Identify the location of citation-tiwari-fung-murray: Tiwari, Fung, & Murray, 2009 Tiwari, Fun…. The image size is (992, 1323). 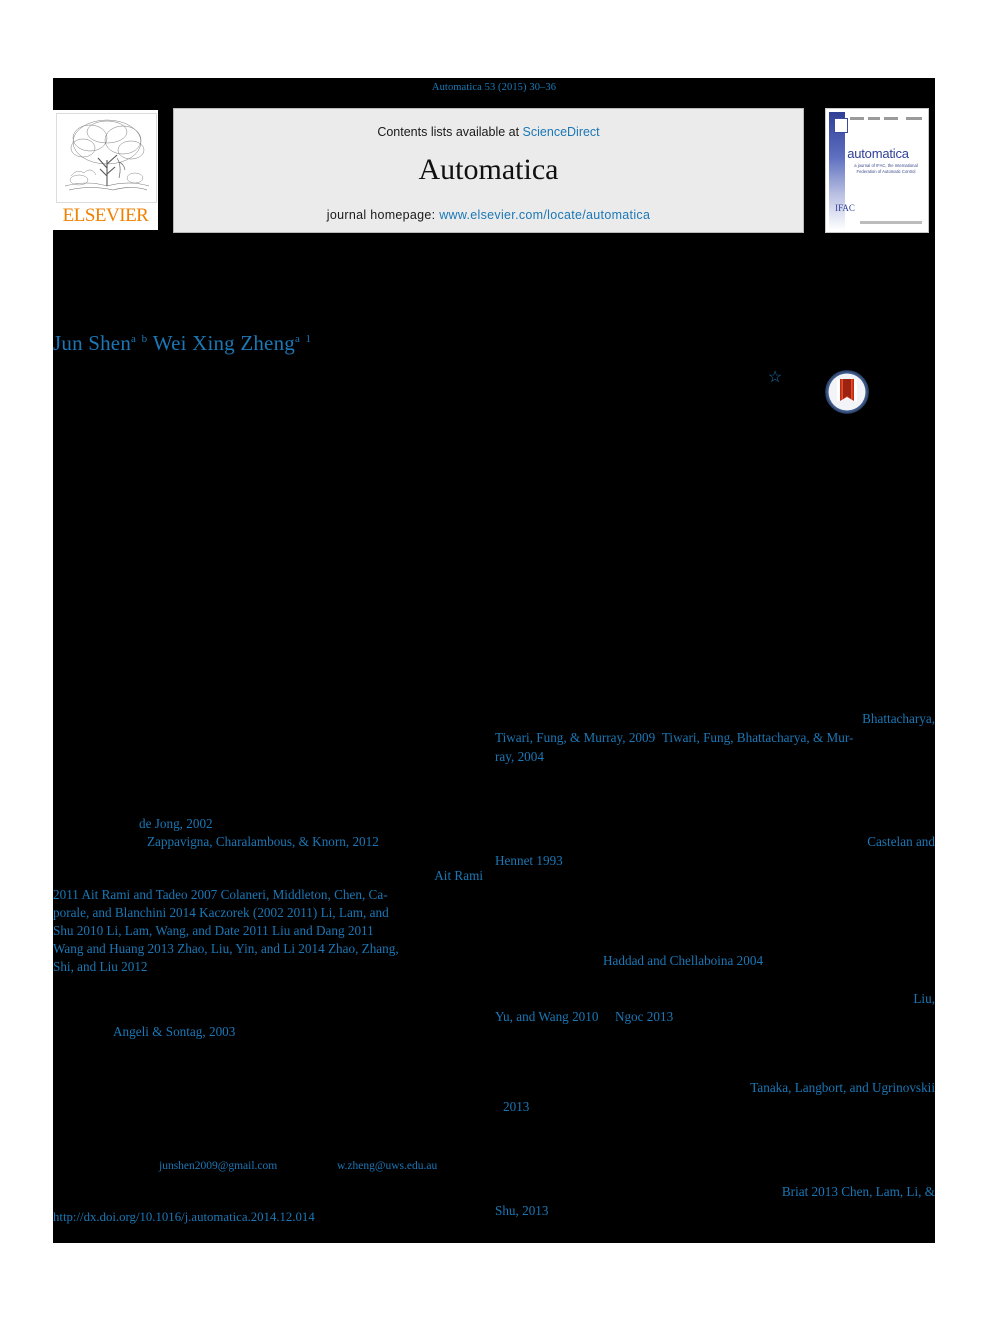
(735, 738).